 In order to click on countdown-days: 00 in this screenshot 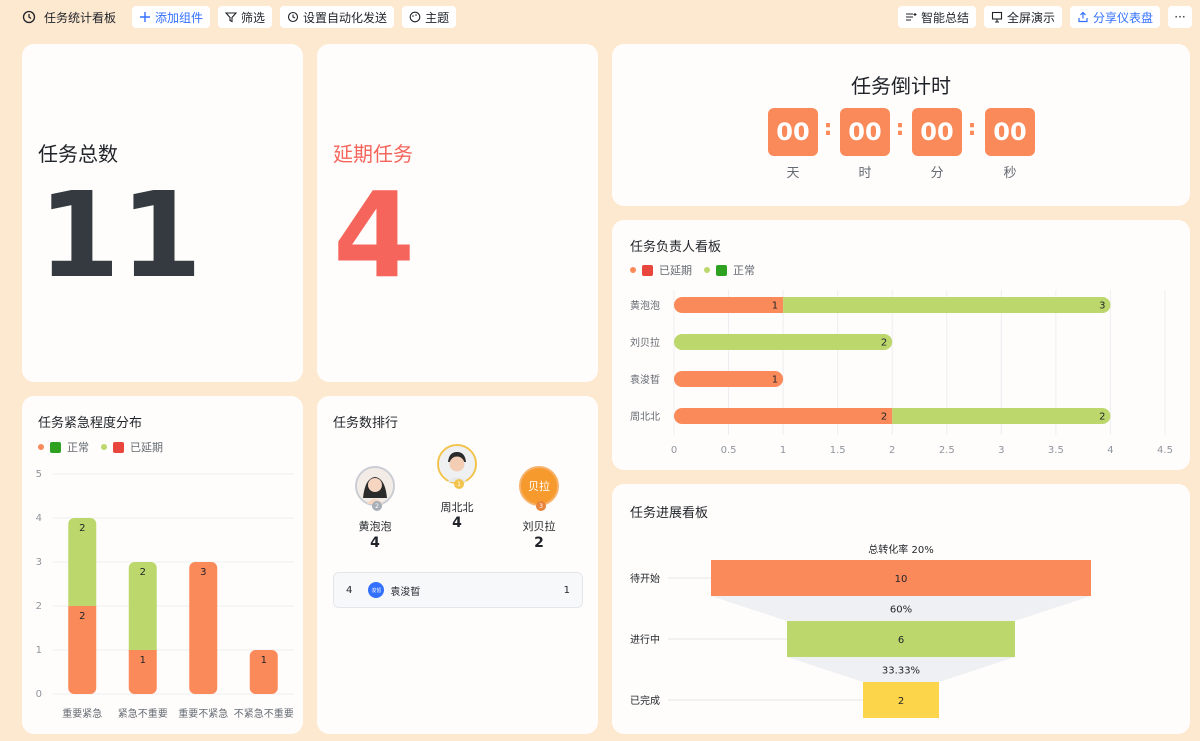, I will do `click(793, 132)`.